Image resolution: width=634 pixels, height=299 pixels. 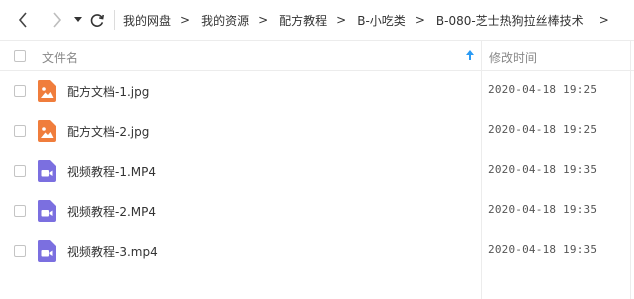 What do you see at coordinates (513, 57) in the screenshot?
I see `column-header-modified-time: 修改时间` at bounding box center [513, 57].